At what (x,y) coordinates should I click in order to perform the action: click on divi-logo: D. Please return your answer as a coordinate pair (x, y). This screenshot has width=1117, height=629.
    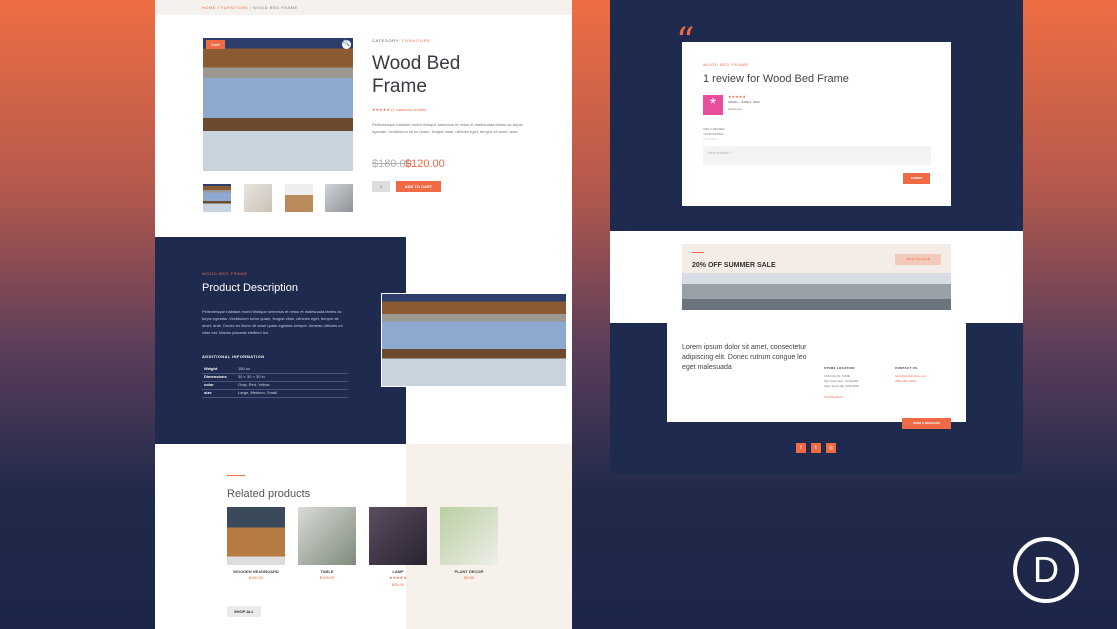
    Looking at the image, I should click on (1046, 570).